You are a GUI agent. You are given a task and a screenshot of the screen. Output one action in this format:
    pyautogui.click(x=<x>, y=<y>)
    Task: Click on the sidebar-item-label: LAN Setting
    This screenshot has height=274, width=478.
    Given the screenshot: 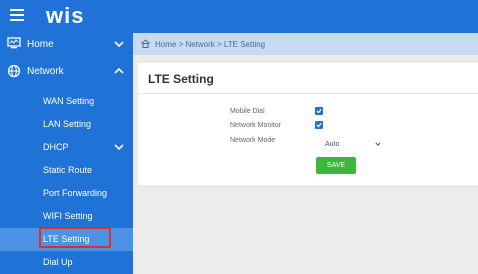 What is the action you would take?
    pyautogui.click(x=67, y=124)
    